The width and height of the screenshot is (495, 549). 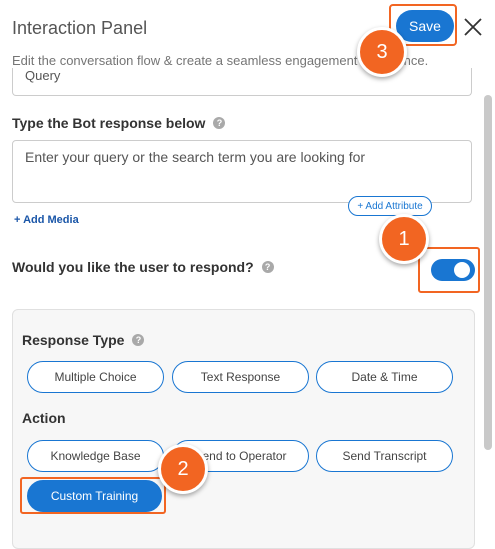 I want to click on panel-title: Interaction Panel, so click(x=80, y=28).